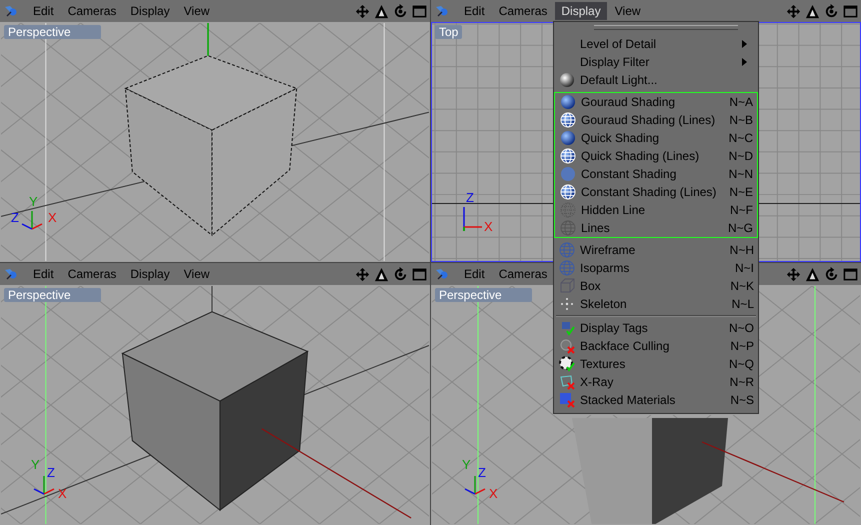 This screenshot has height=525, width=861. I want to click on cube-icon, so click(567, 286).